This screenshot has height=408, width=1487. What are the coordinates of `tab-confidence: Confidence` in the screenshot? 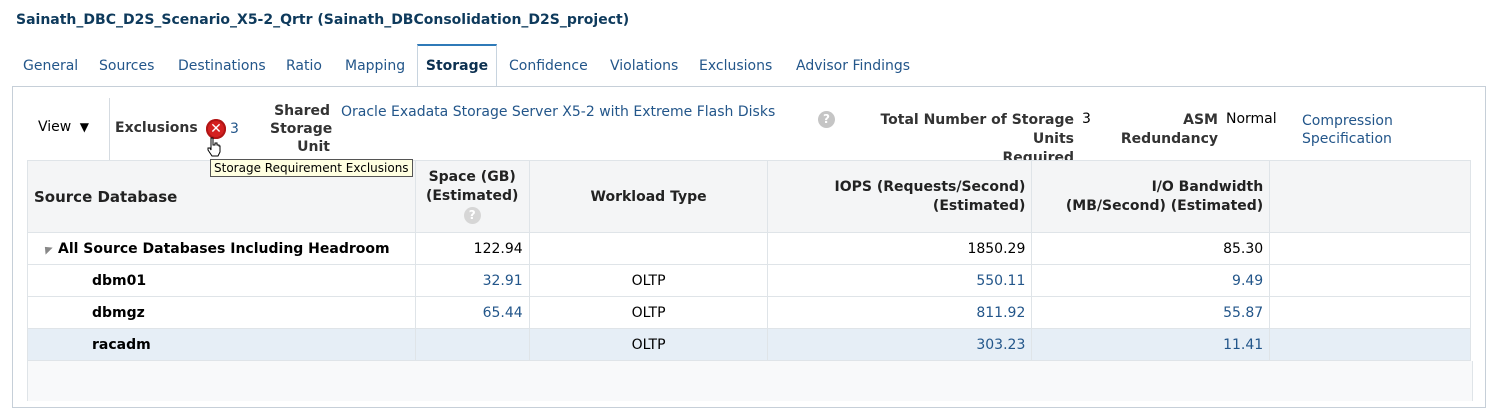 It's located at (548, 64).